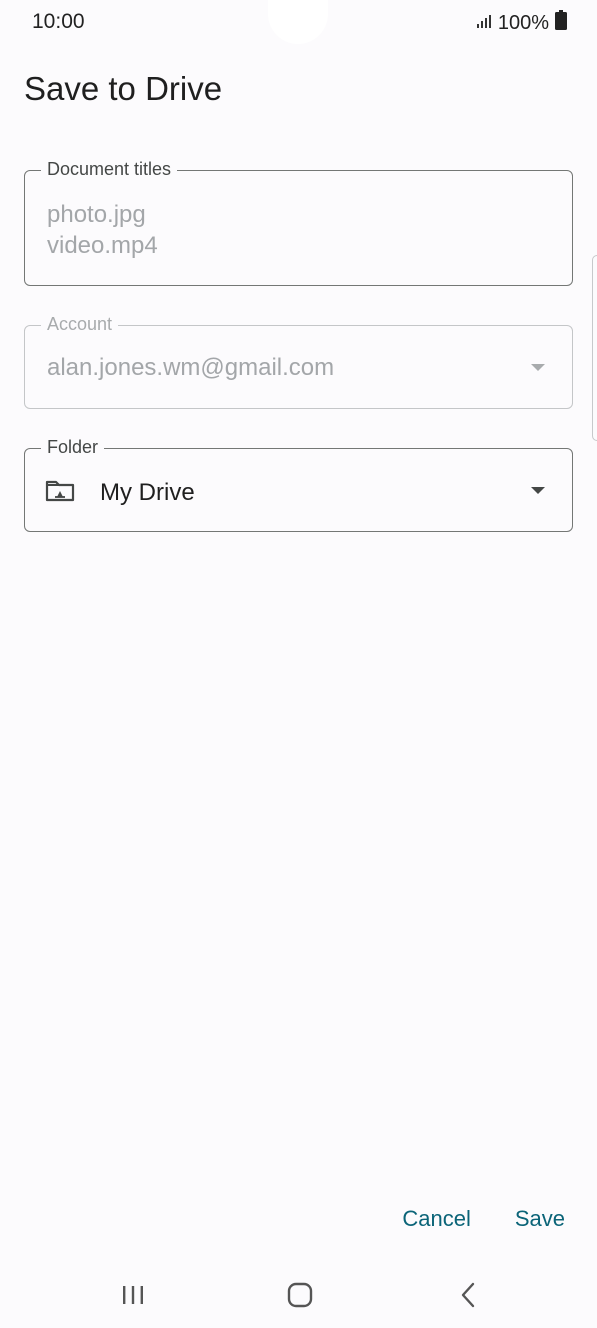 This screenshot has width=597, height=1328. Describe the element at coordinates (298, 484) in the screenshot. I see `folder-select: Folder My Drive` at that location.